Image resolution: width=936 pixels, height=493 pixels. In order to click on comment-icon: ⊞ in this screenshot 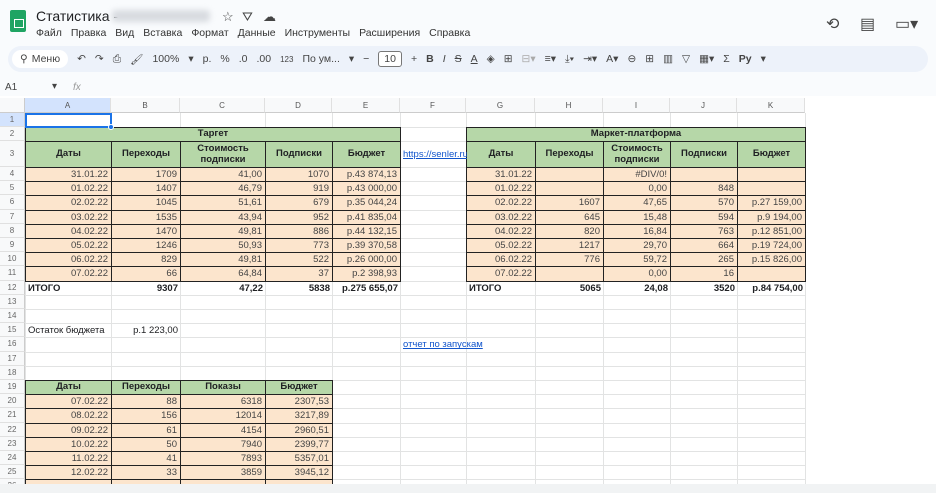, I will do `click(649, 59)`.